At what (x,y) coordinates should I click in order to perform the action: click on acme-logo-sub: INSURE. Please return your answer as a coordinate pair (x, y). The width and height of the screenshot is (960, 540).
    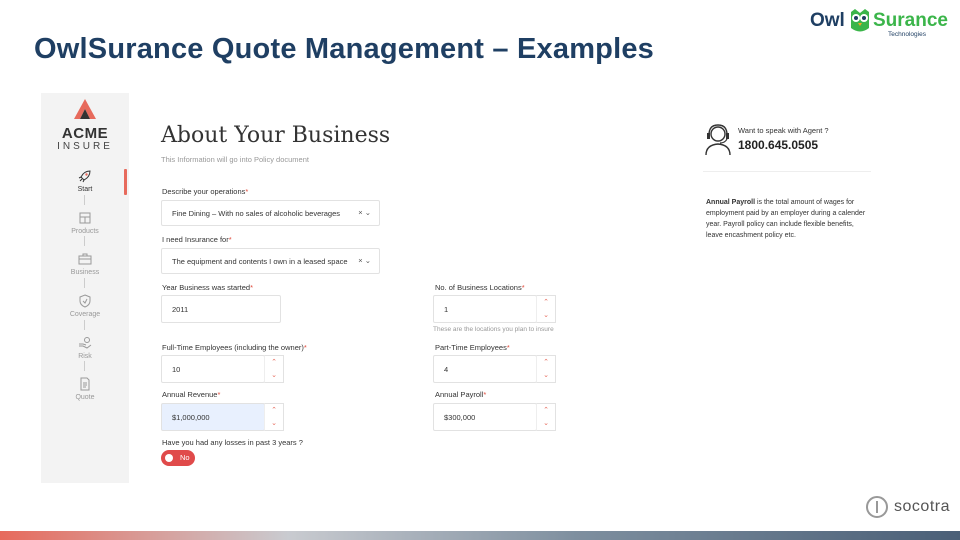
    Looking at the image, I should click on (85, 146).